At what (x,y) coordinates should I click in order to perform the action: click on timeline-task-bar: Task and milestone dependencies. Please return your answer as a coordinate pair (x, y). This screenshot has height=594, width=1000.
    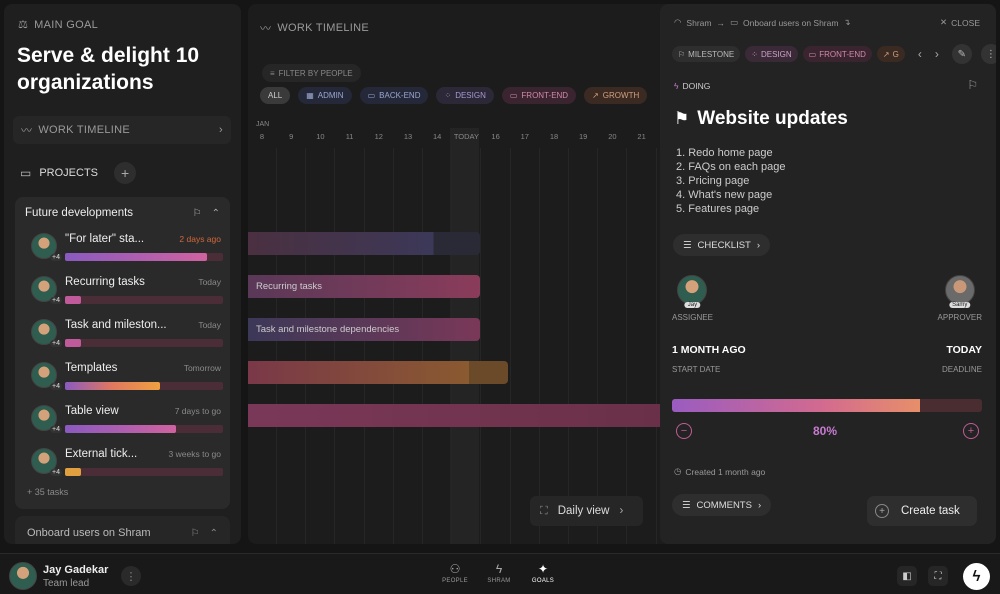
    Looking at the image, I should click on (364, 329).